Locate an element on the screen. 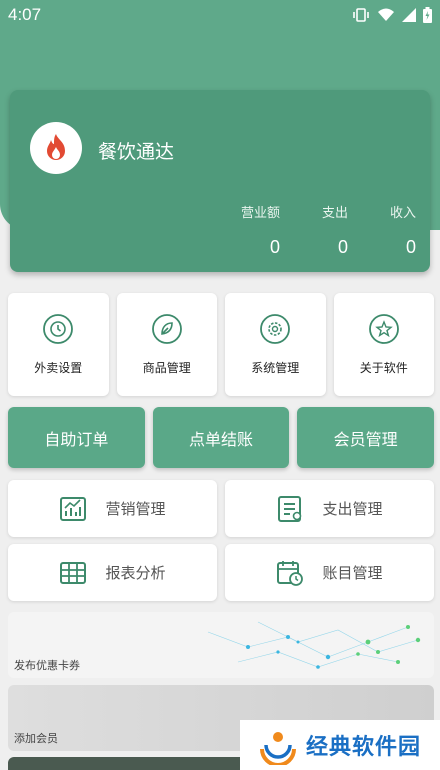 The image size is (440, 770). star-icon is located at coordinates (383, 329).